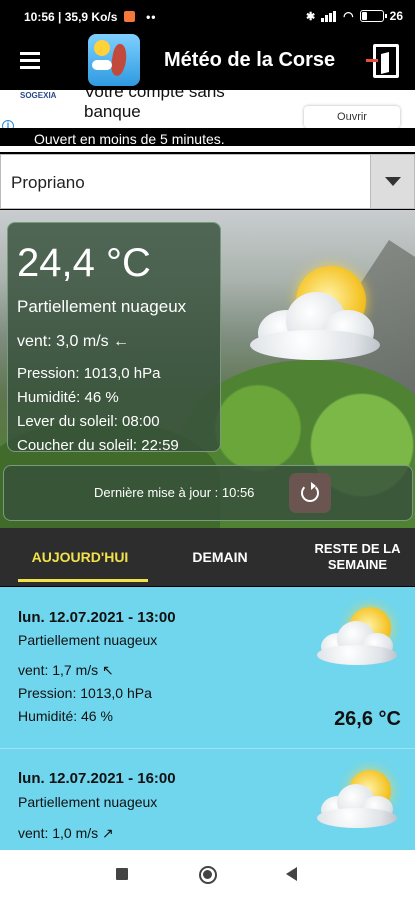  Describe the element at coordinates (73, 341) in the screenshot. I see `current-wind: vent: 3,0 m/s ←` at that location.